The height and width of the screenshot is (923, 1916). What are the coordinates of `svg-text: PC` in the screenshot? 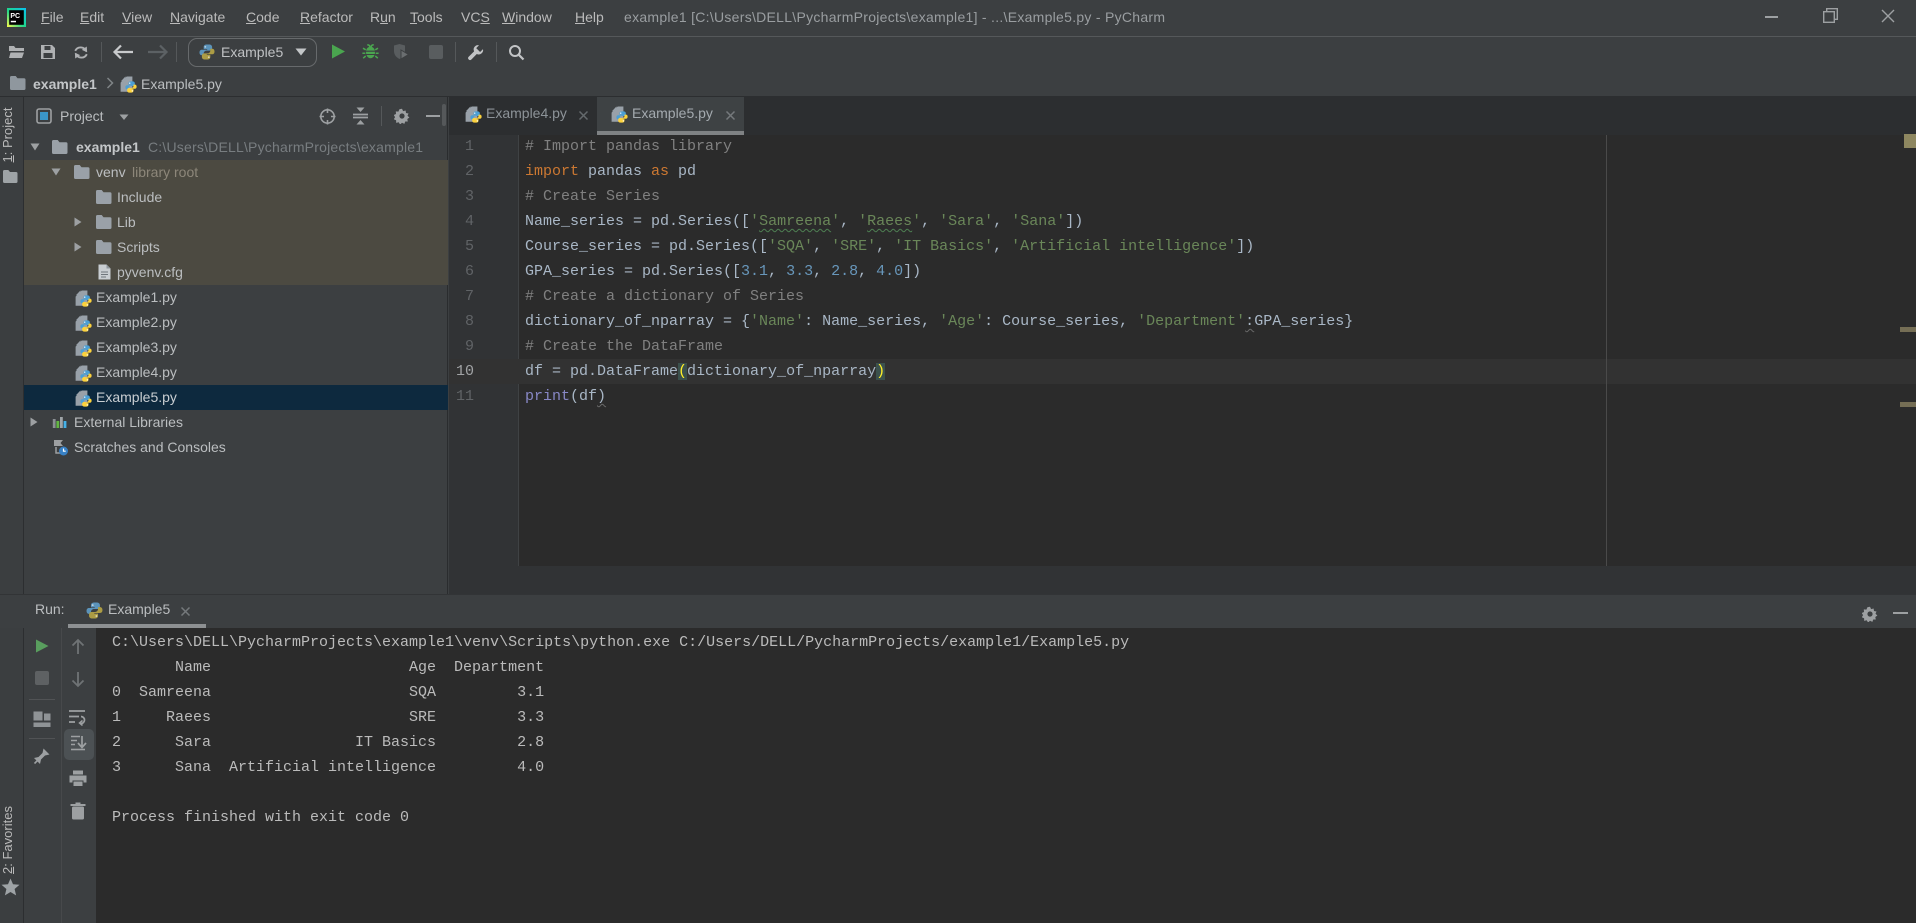 It's located at (15, 16).